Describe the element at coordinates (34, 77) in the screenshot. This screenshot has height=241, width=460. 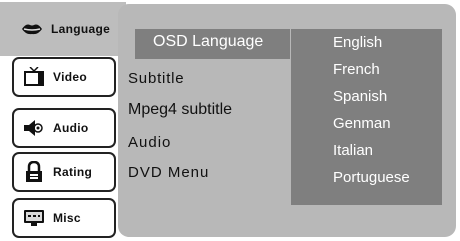
I see `tv-icon` at that location.